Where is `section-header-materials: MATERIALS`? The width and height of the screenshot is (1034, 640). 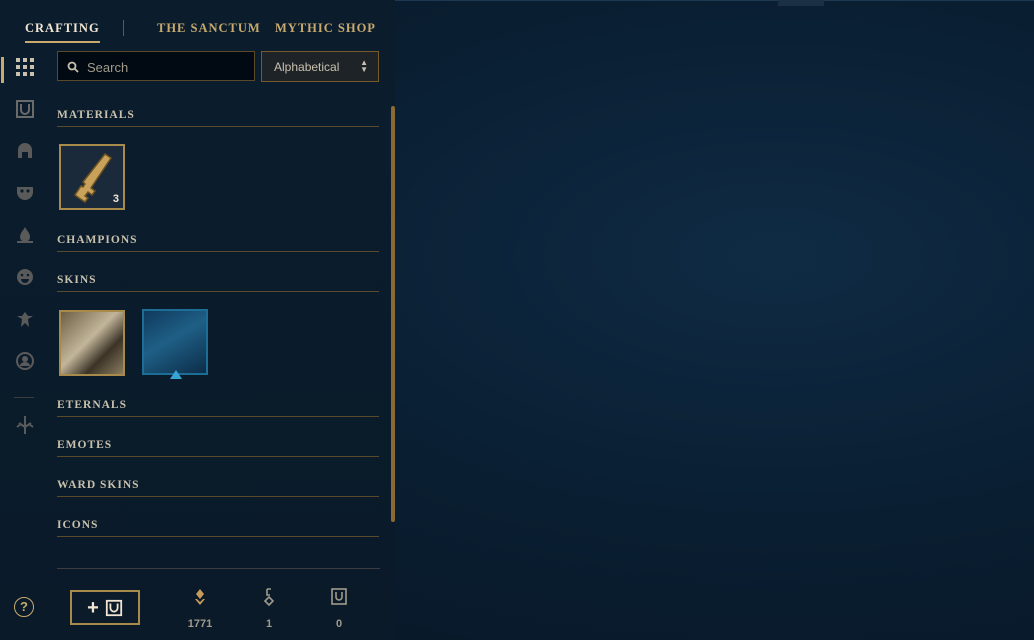
section-header-materials: MATERIALS is located at coordinates (218, 116).